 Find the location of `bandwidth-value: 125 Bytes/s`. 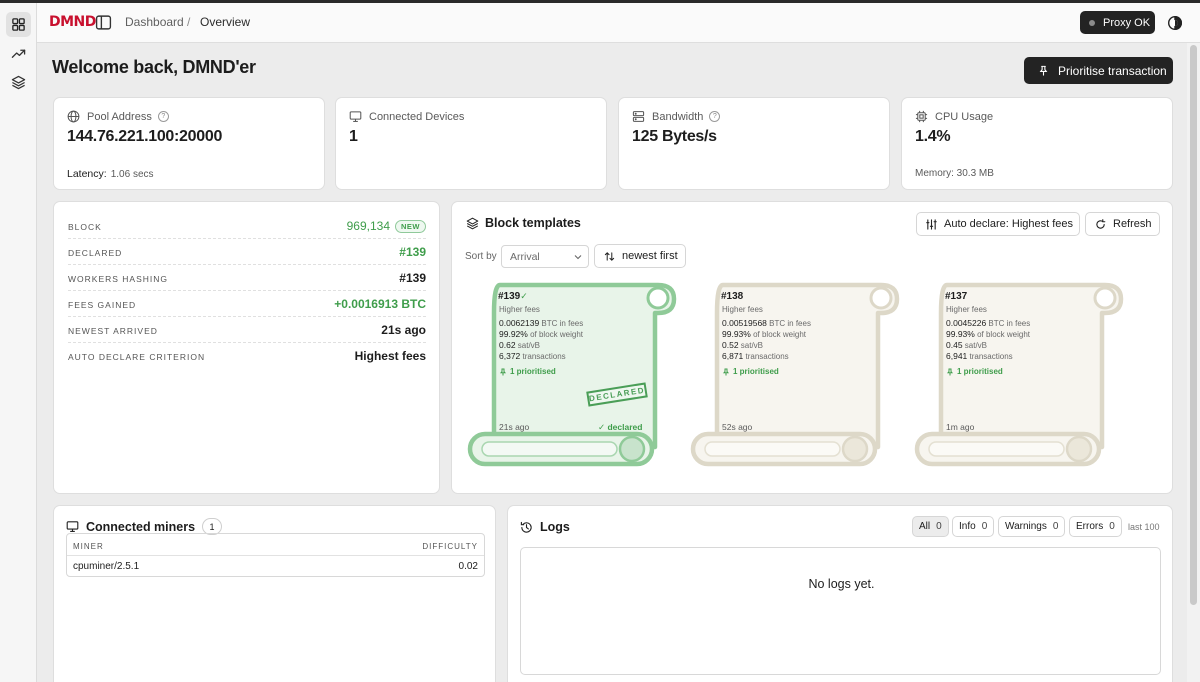

bandwidth-value: 125 Bytes/s is located at coordinates (674, 136).